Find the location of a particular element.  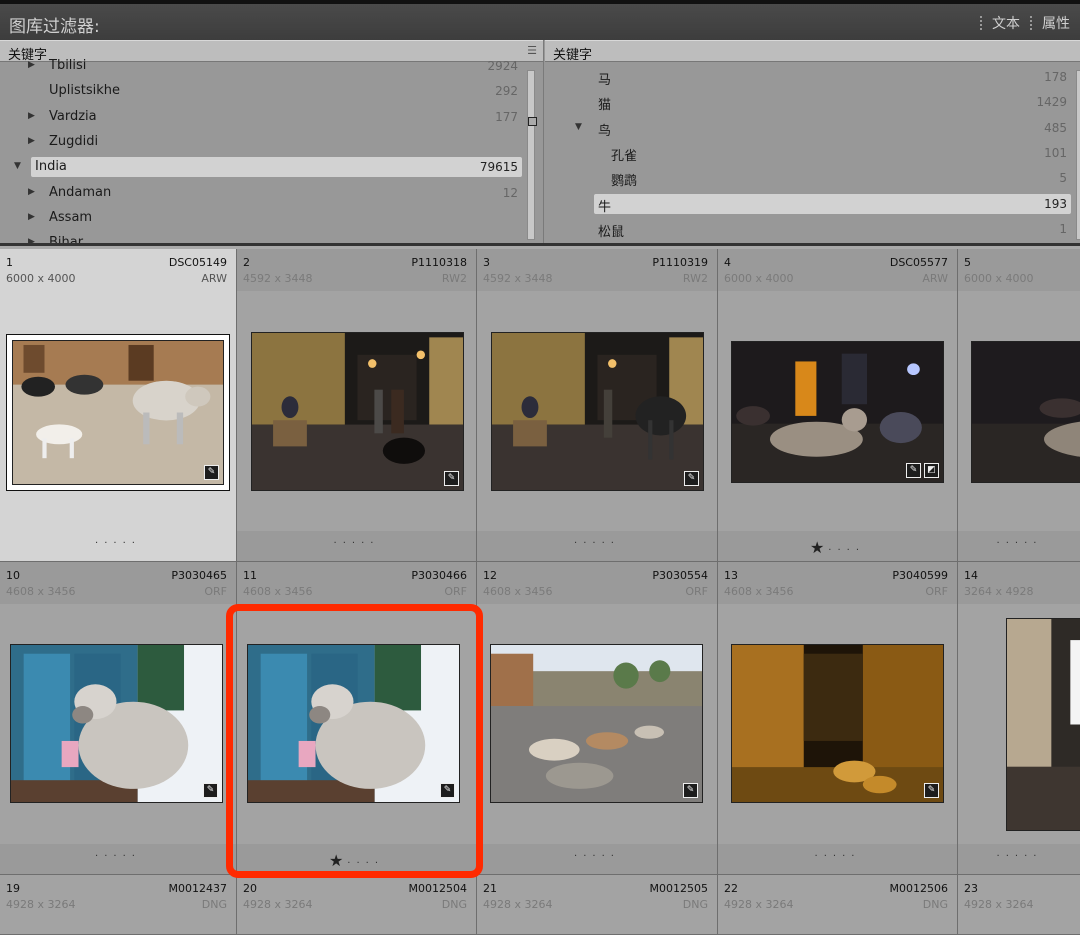

adjust-badge-icon: ◩ is located at coordinates (931, 470).